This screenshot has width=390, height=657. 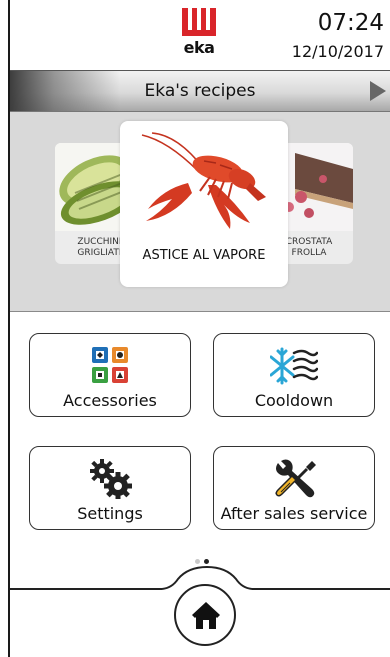 What do you see at coordinates (203, 180) in the screenshot?
I see `lobster-image` at bounding box center [203, 180].